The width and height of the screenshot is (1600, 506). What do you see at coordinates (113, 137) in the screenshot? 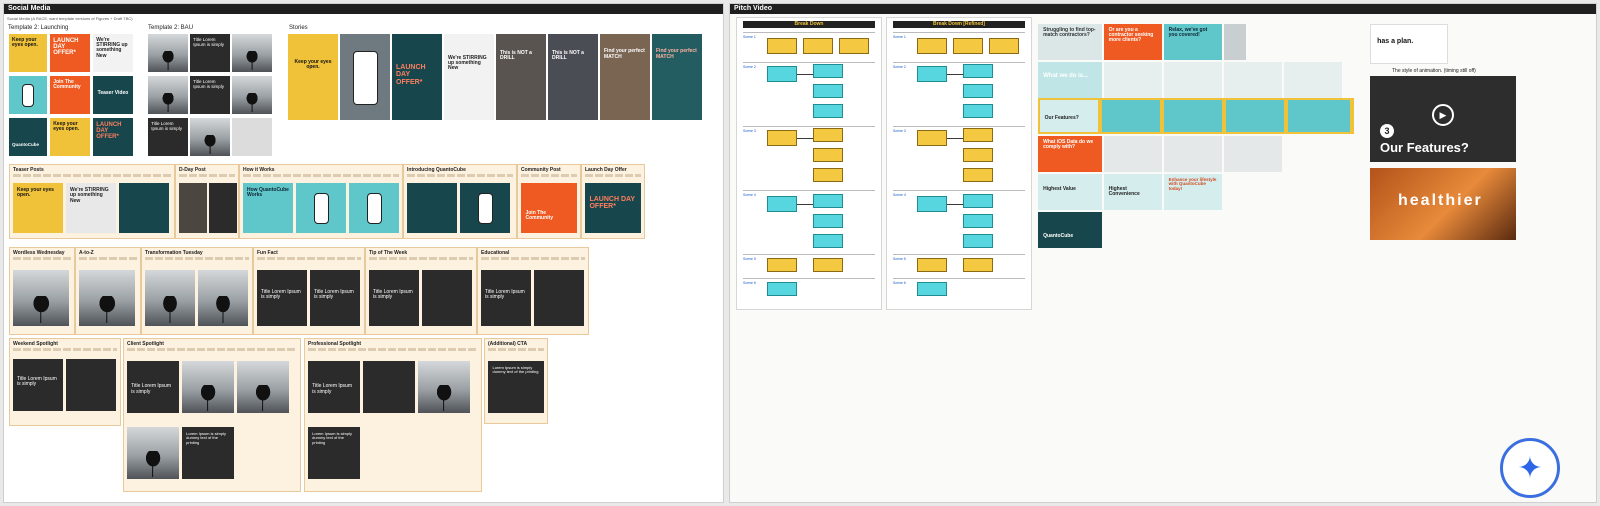
I see `launch-tile-9: LAUNCH DAY OFFER*` at bounding box center [113, 137].